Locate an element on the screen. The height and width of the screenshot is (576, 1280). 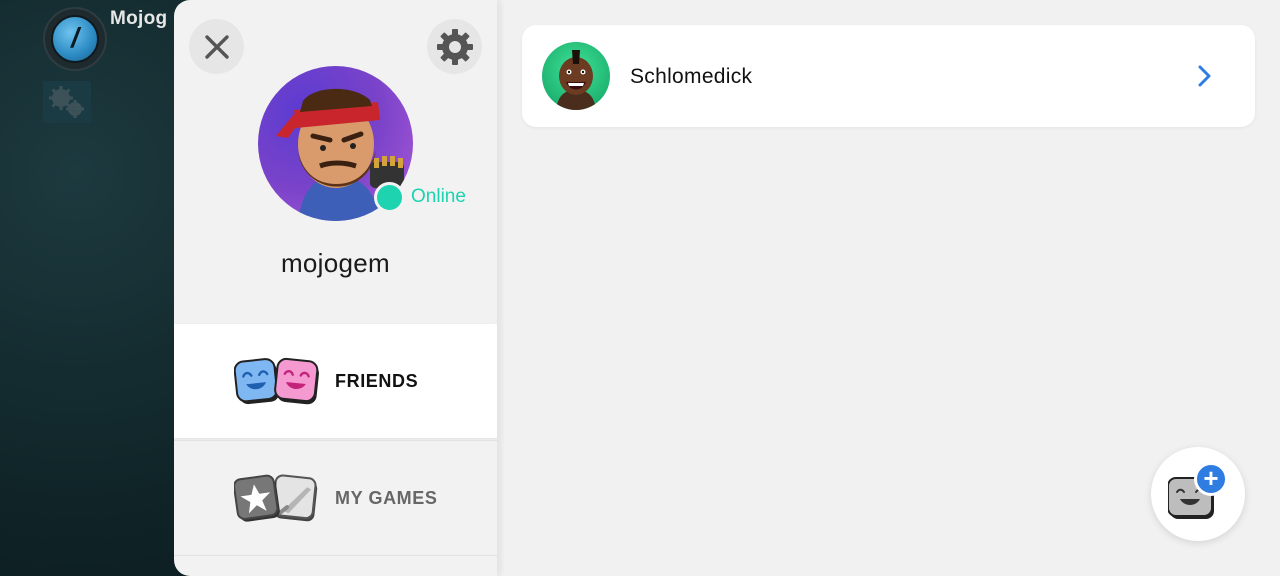
game-logo: / is located at coordinates (75, 39).